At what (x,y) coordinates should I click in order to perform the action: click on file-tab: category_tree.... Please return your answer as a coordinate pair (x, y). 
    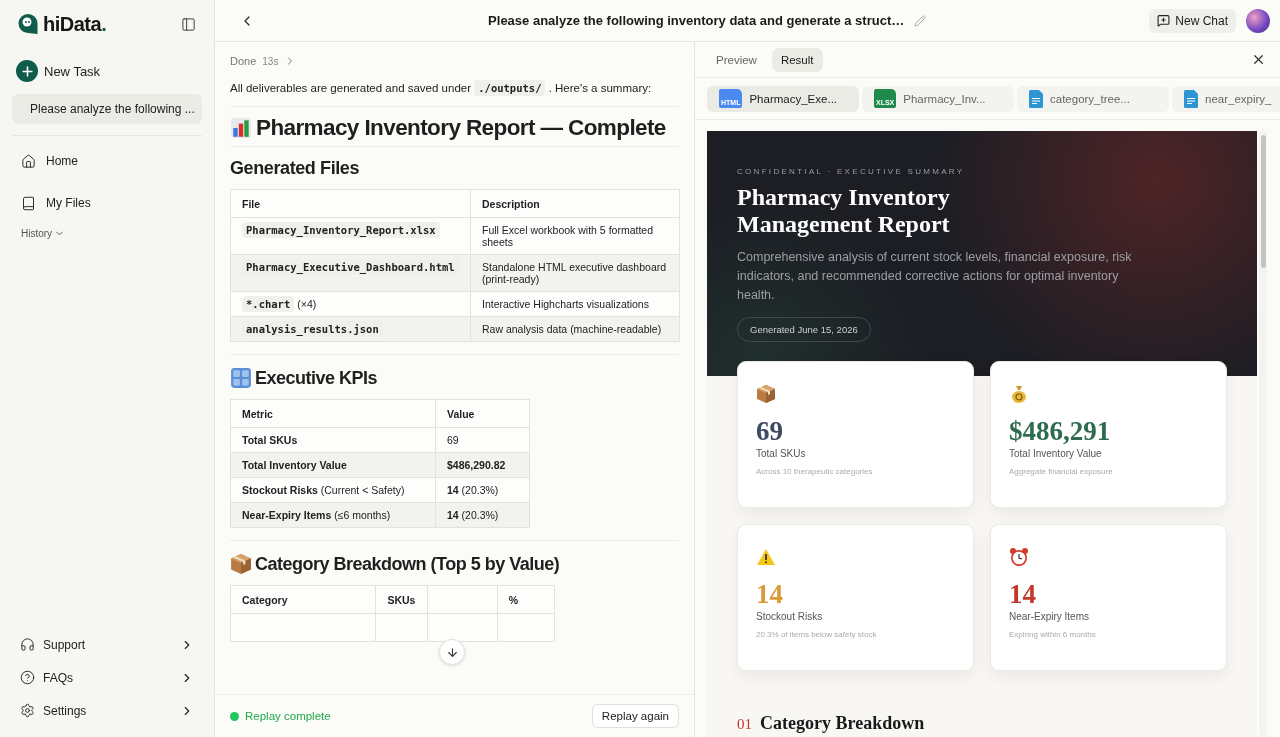
    Looking at the image, I should click on (1093, 98).